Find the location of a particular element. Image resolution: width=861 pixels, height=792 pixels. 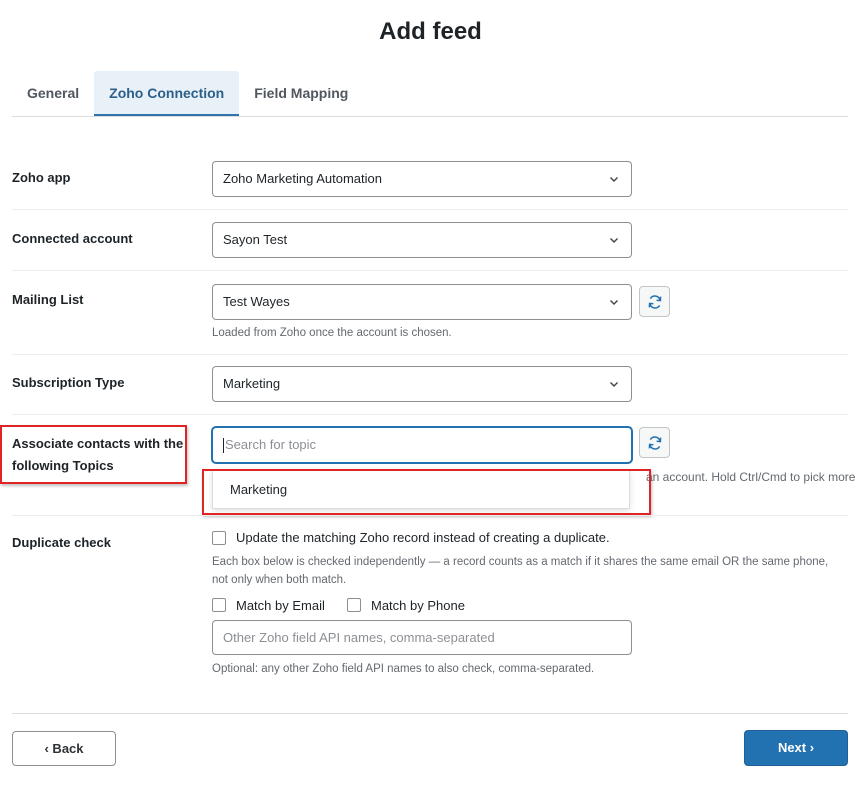

subscription-type-value: Marketing is located at coordinates (252, 383).